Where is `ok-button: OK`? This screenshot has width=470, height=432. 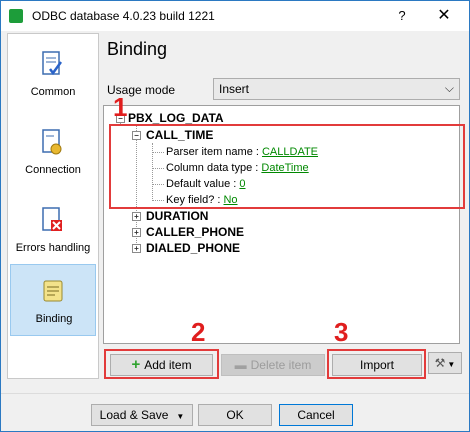 ok-button: OK is located at coordinates (235, 415).